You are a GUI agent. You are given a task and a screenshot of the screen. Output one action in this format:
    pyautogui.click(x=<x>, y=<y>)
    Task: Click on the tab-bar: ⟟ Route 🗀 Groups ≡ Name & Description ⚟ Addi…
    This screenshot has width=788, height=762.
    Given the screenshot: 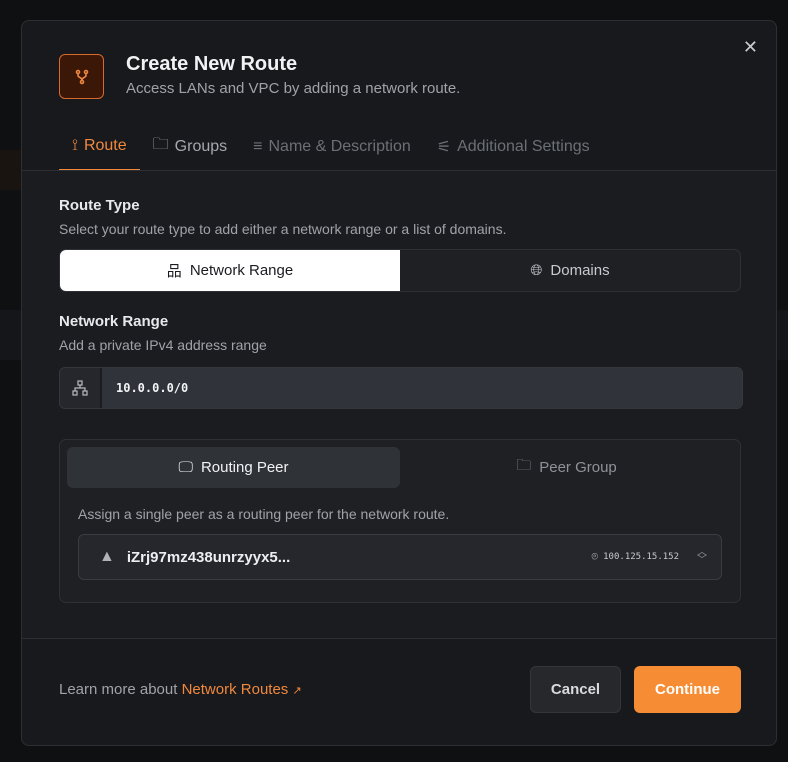 What is the action you would take?
    pyautogui.click(x=331, y=150)
    